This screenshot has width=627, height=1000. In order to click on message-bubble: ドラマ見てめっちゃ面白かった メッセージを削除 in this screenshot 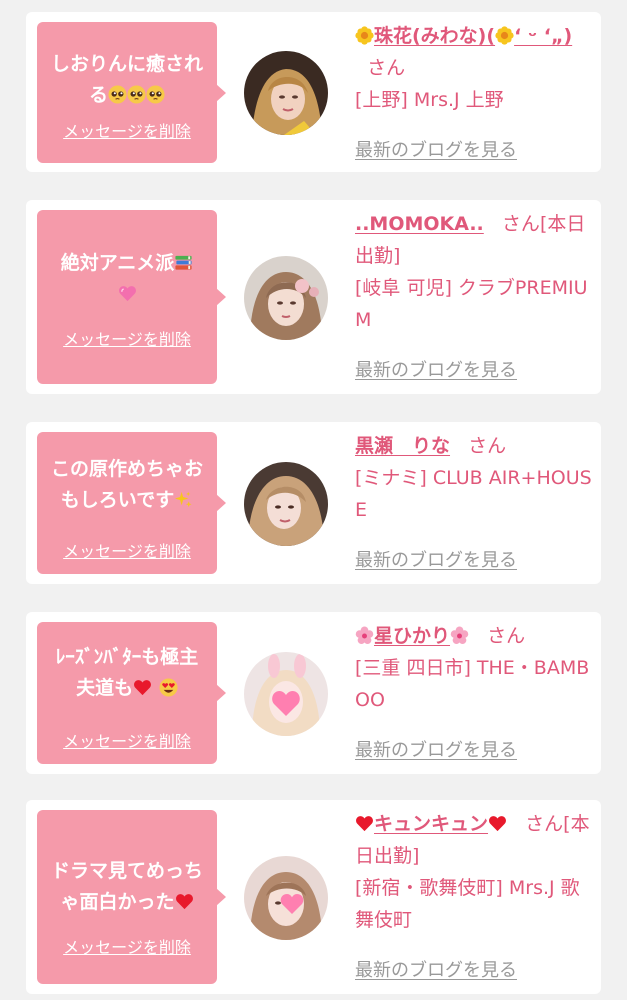, I will do `click(131, 897)`.